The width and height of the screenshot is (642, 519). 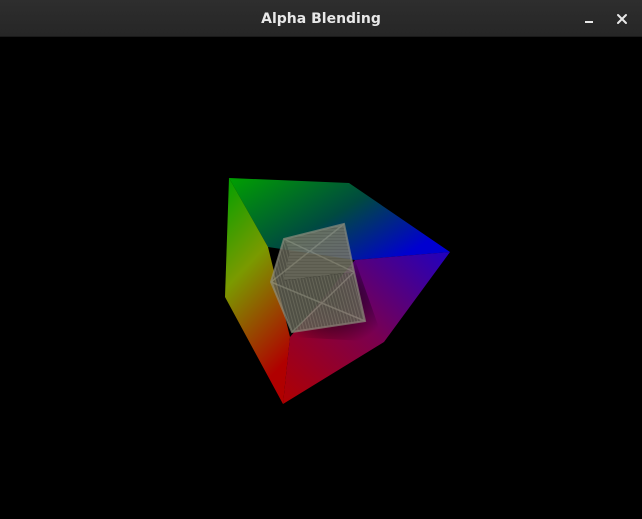 I want to click on close-icon, so click(x=622, y=19).